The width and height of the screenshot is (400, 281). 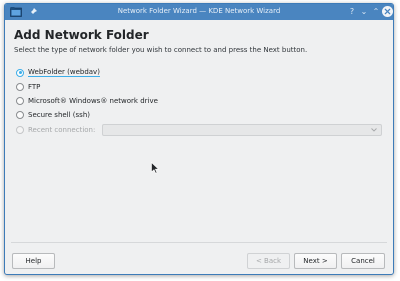 What do you see at coordinates (20, 129) in the screenshot?
I see `radio-recent` at bounding box center [20, 129].